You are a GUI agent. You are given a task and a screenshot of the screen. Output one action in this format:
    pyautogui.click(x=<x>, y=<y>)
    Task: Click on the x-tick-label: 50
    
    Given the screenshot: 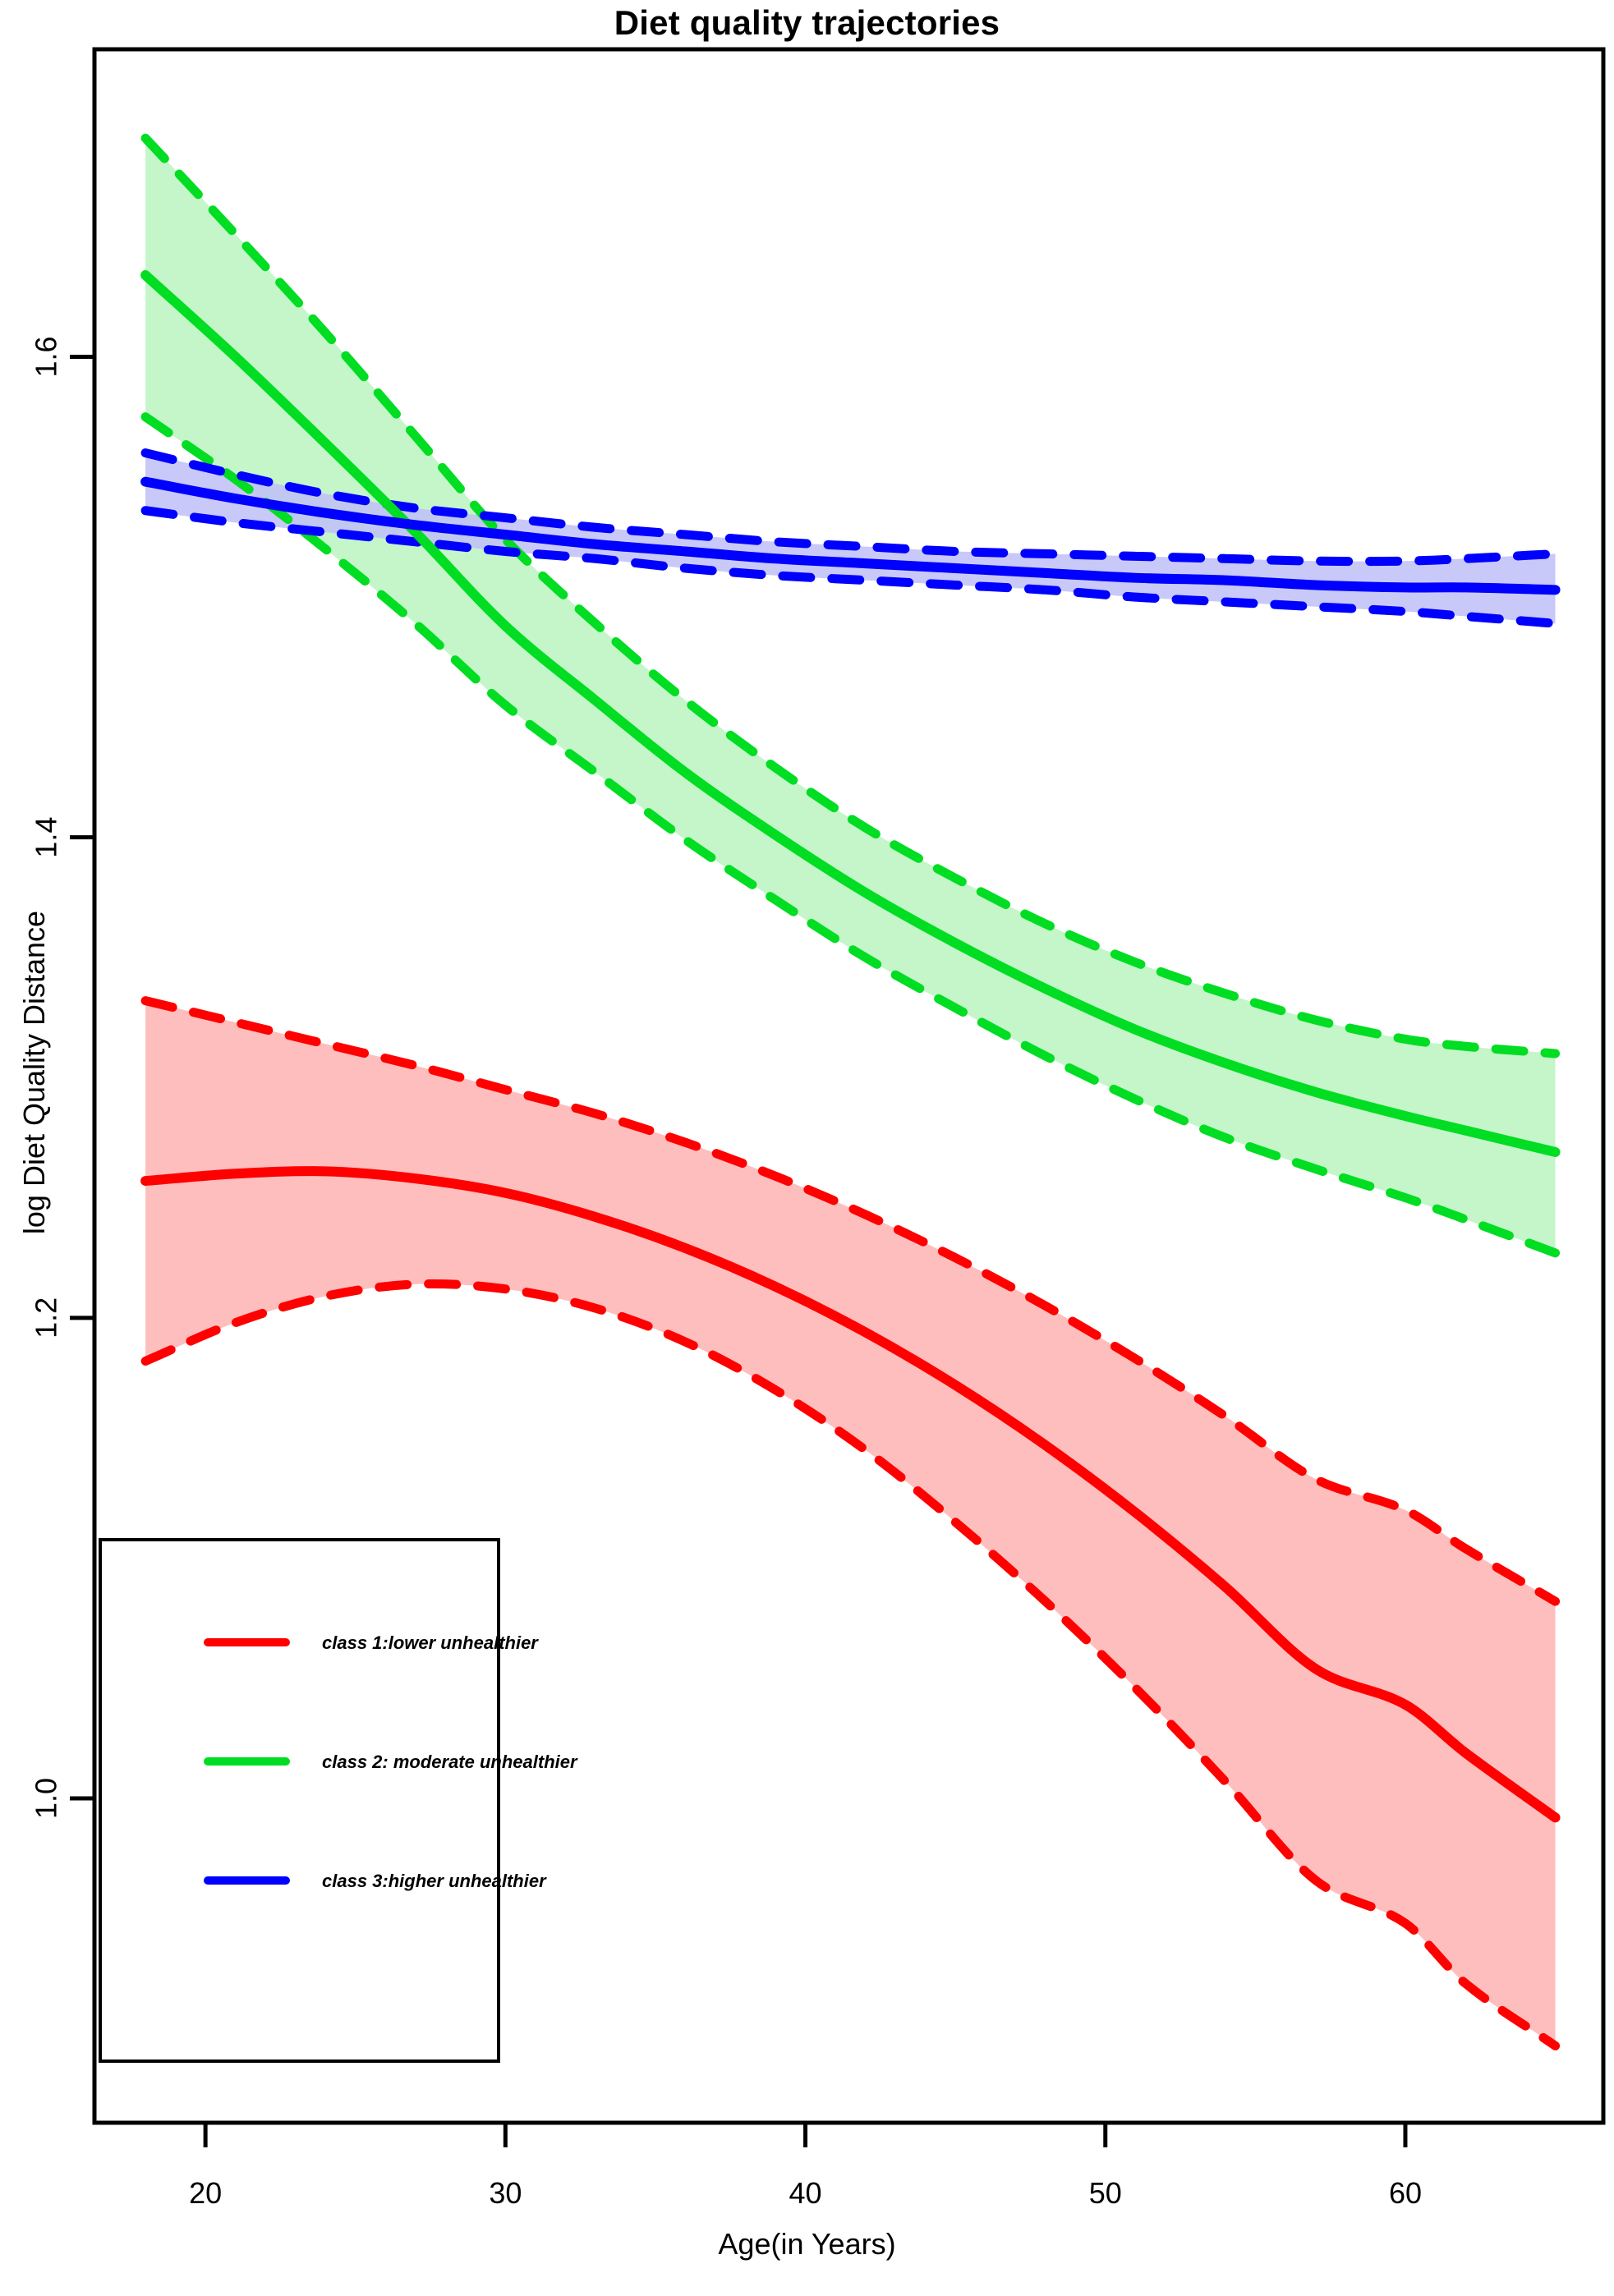 What is the action you would take?
    pyautogui.click(x=1105, y=2193)
    